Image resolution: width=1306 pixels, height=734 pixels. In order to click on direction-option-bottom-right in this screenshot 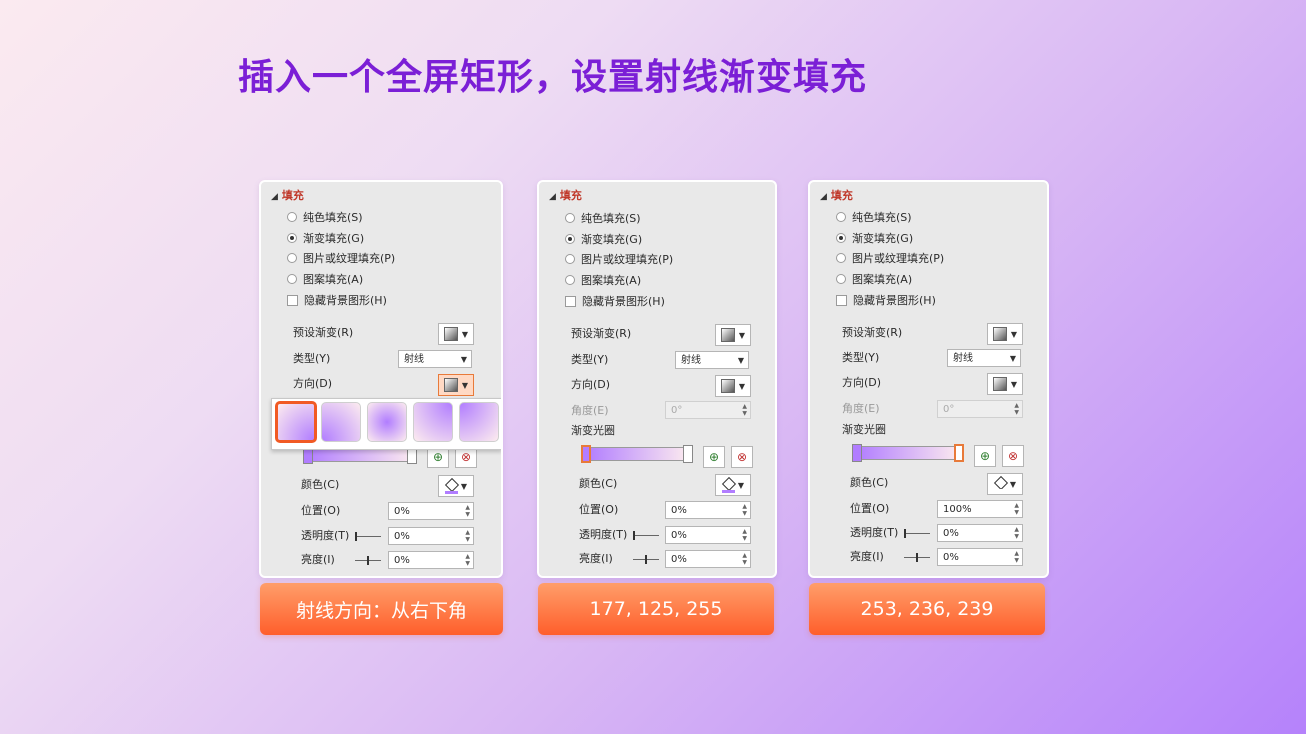, I will do `click(296, 422)`.